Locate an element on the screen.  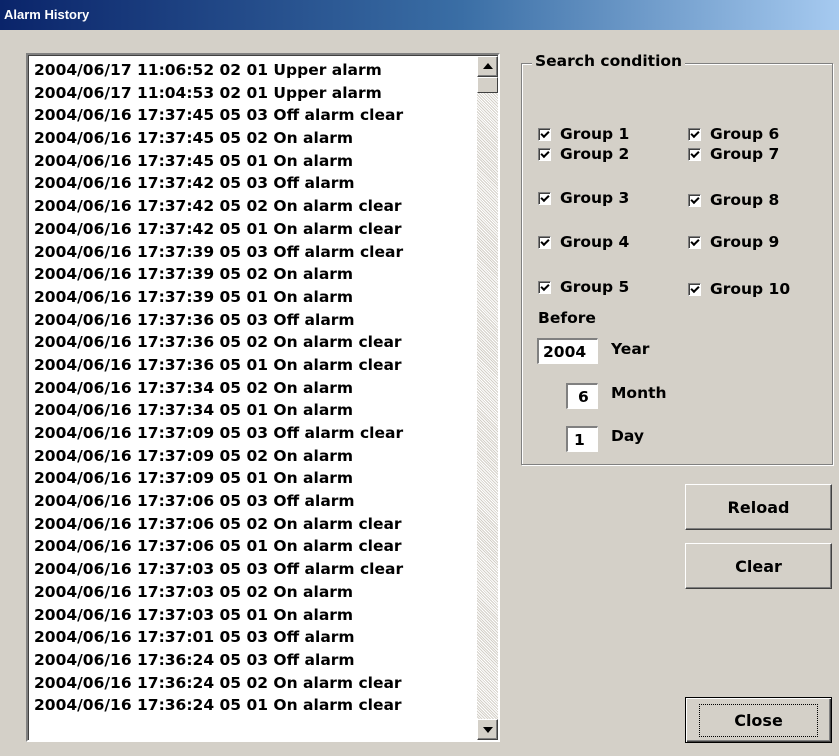
close-button: Close is located at coordinates (758, 720).